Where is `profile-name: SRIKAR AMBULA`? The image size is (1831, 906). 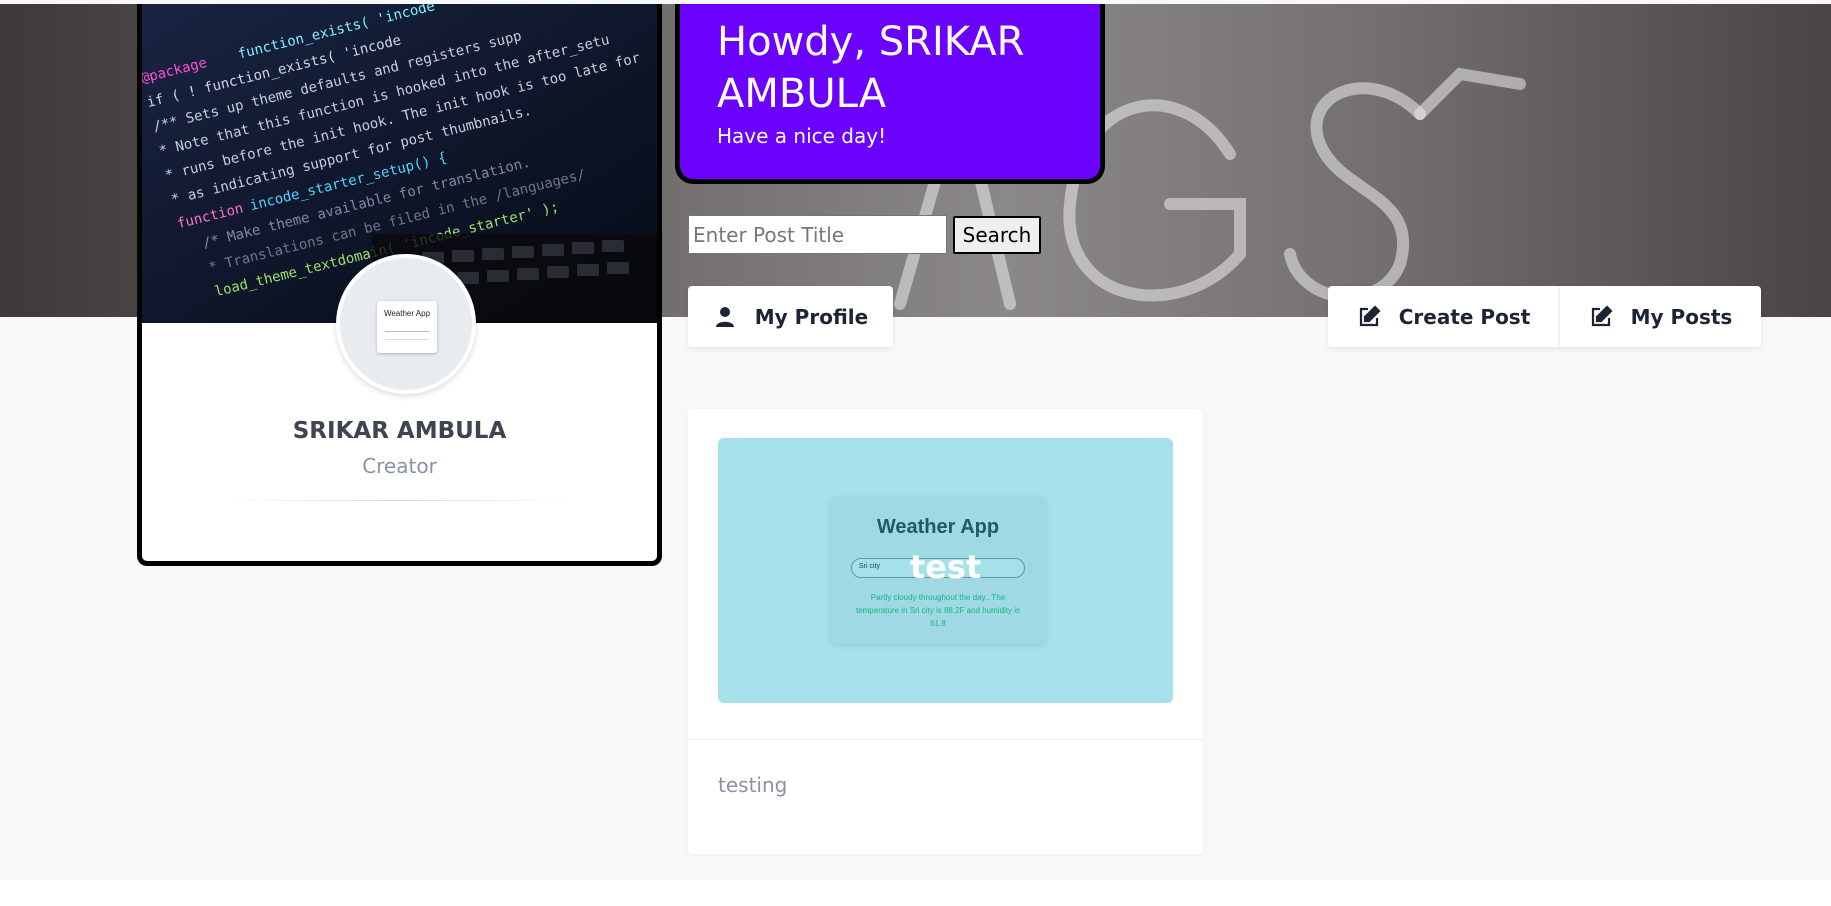
profile-name: SRIKAR AMBULA is located at coordinates (399, 431).